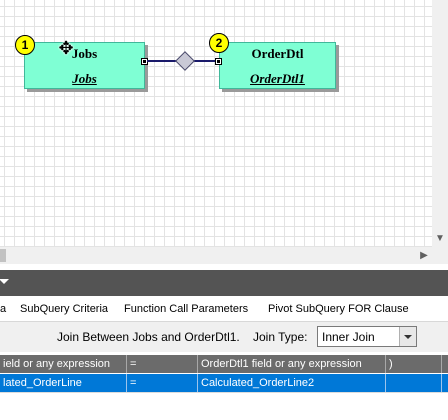  I want to click on cell-paren, so click(414, 383).